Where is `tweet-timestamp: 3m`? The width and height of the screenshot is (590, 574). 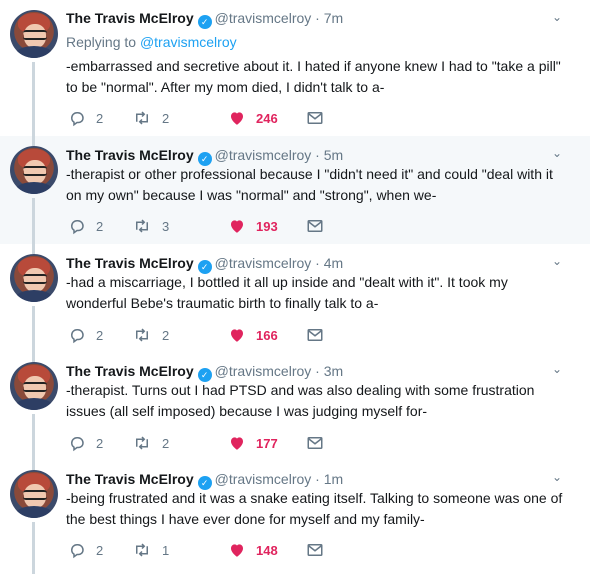 tweet-timestamp: 3m is located at coordinates (333, 371).